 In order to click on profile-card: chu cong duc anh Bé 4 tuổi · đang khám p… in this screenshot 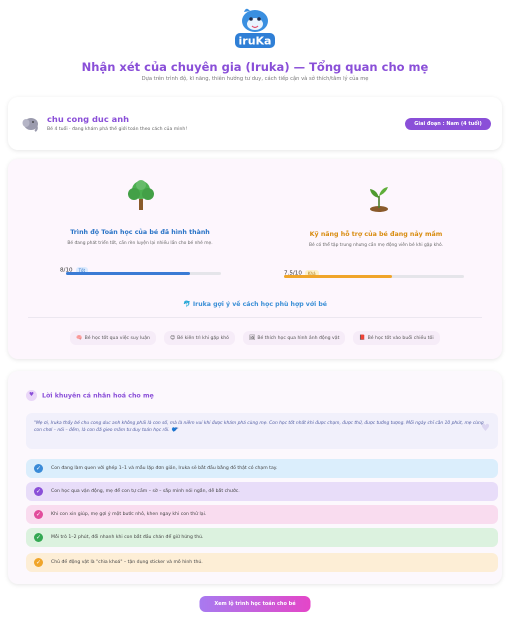, I will do `click(255, 123)`.